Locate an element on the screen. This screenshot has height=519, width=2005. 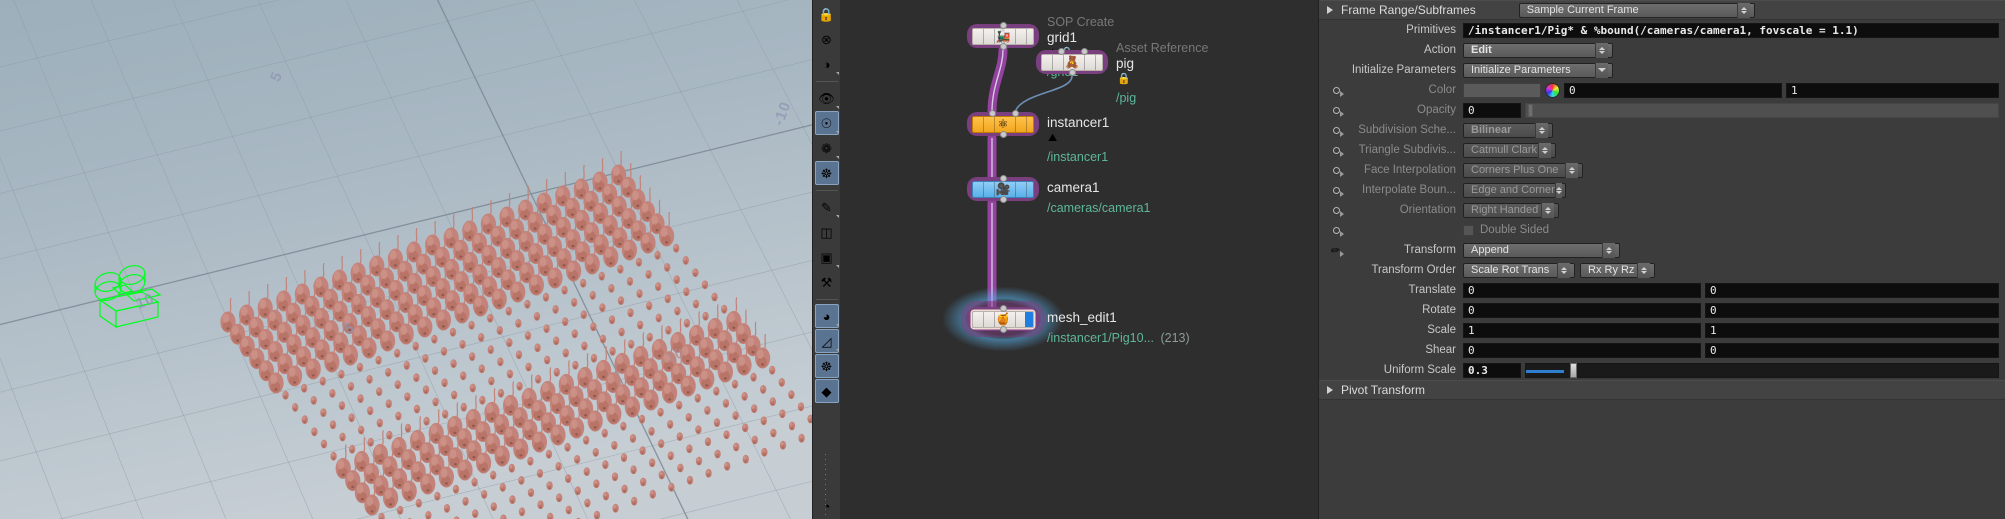
node-body: 🧸 is located at coordinates (1072, 62).